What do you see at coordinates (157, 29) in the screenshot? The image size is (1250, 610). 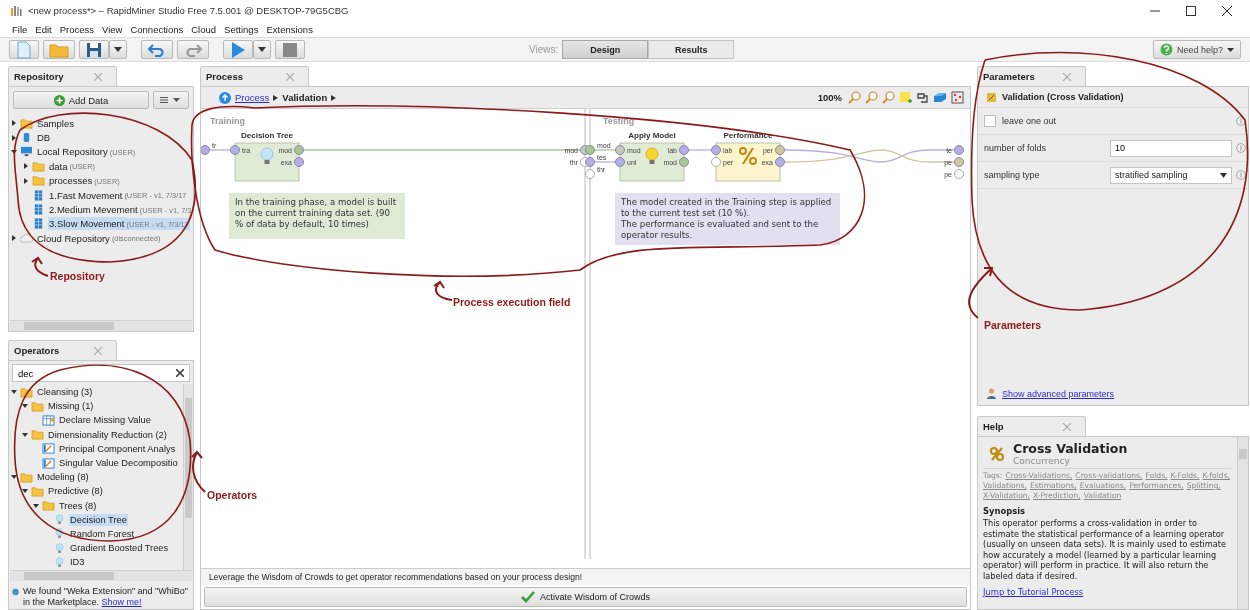 I see `menu-item: Connections` at bounding box center [157, 29].